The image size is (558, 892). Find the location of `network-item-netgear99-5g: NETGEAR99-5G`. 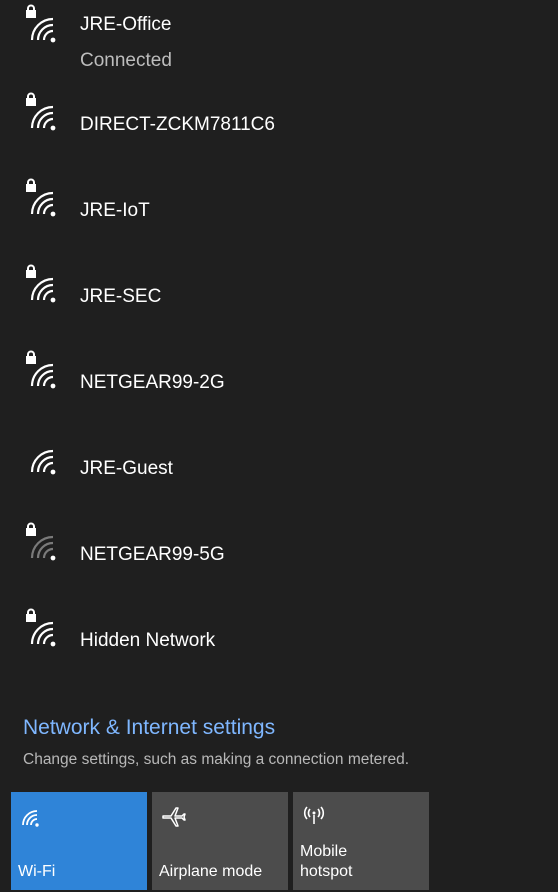

network-item-netgear99-5g: NETGEAR99-5G is located at coordinates (279, 561).